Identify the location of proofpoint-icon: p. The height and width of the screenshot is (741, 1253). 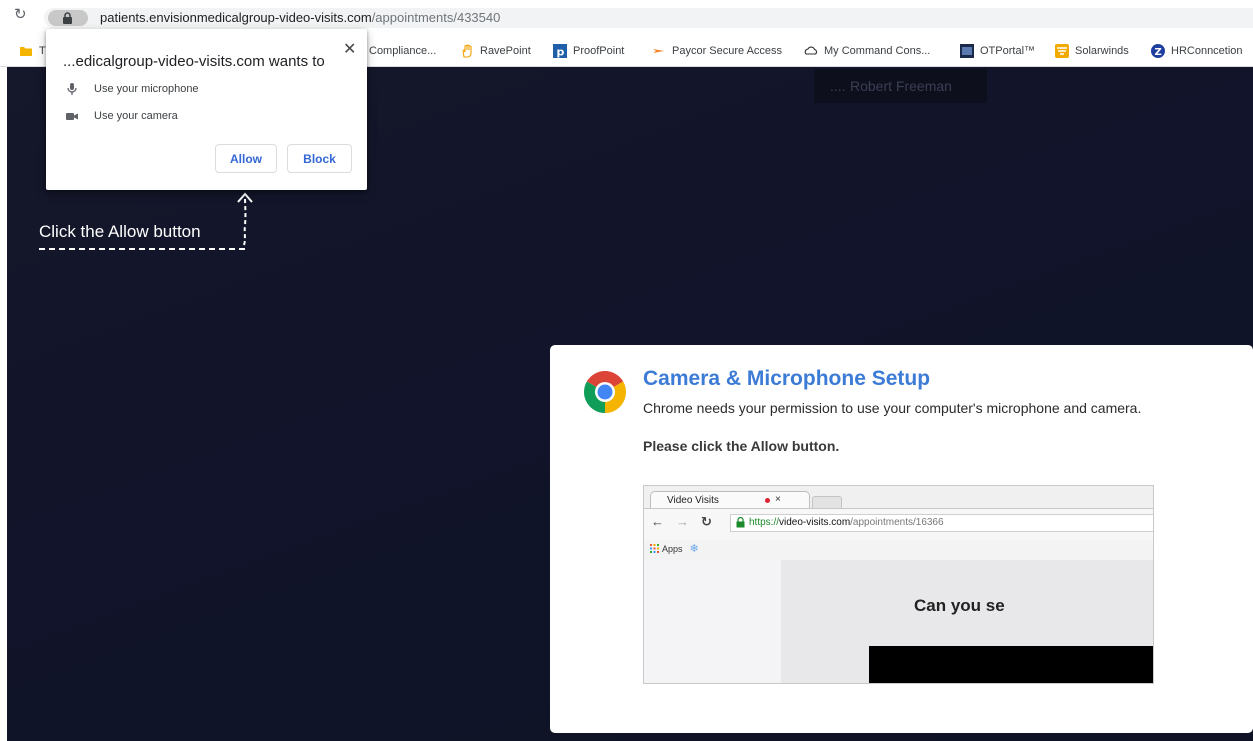
(560, 51).